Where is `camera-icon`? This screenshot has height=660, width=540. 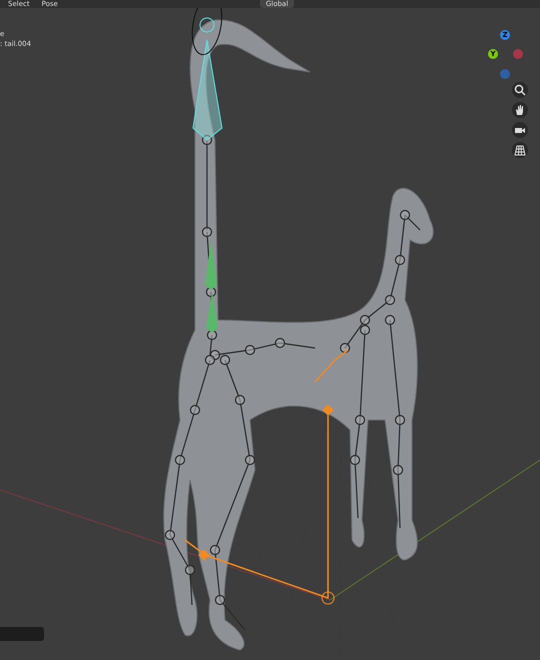
camera-icon is located at coordinates (520, 130).